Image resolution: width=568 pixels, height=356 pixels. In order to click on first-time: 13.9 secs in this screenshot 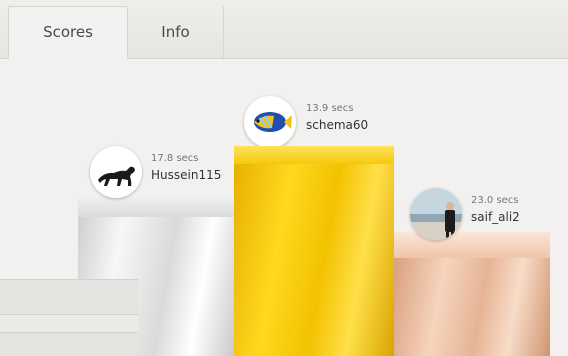, I will do `click(330, 108)`.